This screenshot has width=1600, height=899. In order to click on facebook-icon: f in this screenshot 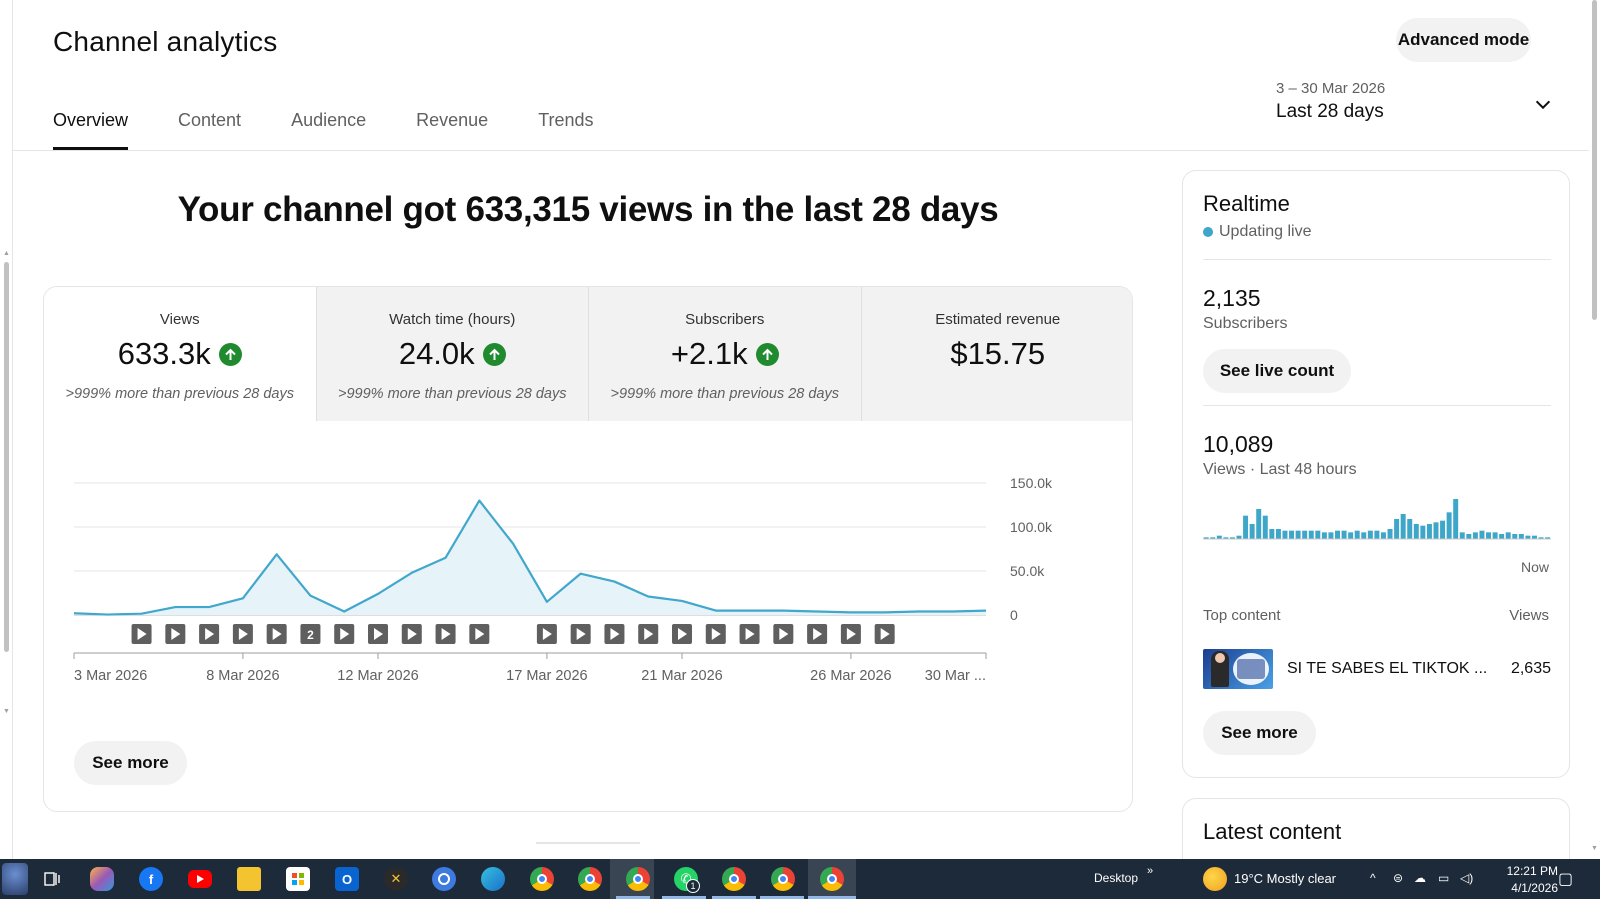, I will do `click(151, 879)`.